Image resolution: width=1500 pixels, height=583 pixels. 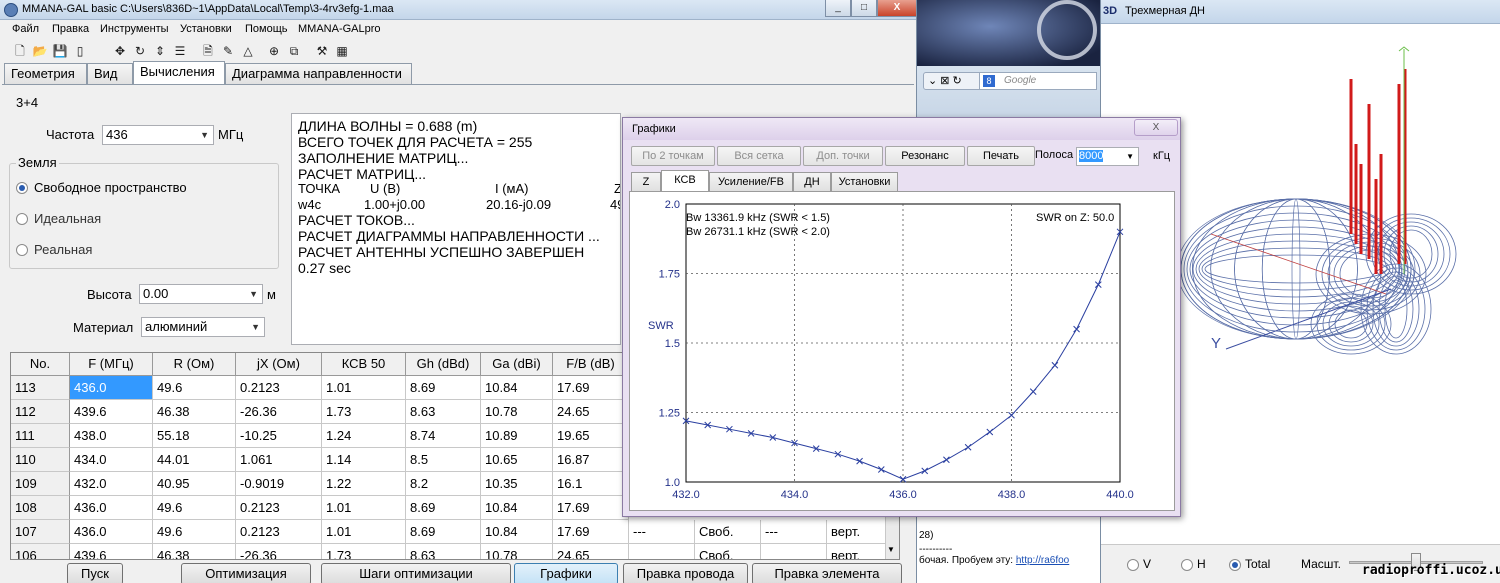 What do you see at coordinates (1156, 127) in the screenshot?
I see `dialog-close-button: X` at bounding box center [1156, 127].